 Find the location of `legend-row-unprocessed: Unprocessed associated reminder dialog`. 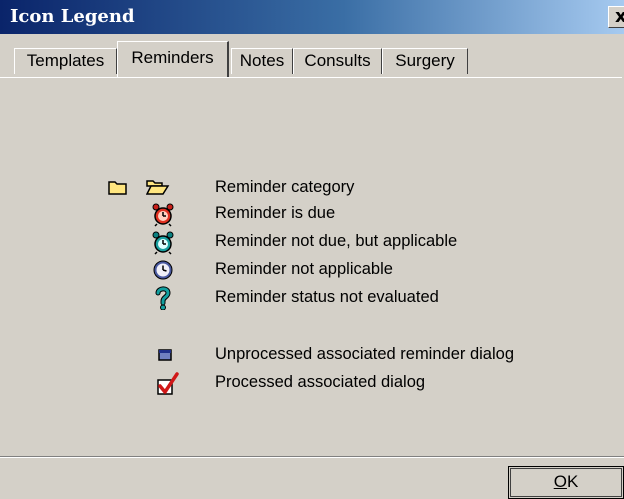

legend-row-unprocessed: Unprocessed associated reminder dialog is located at coordinates (312, 356).